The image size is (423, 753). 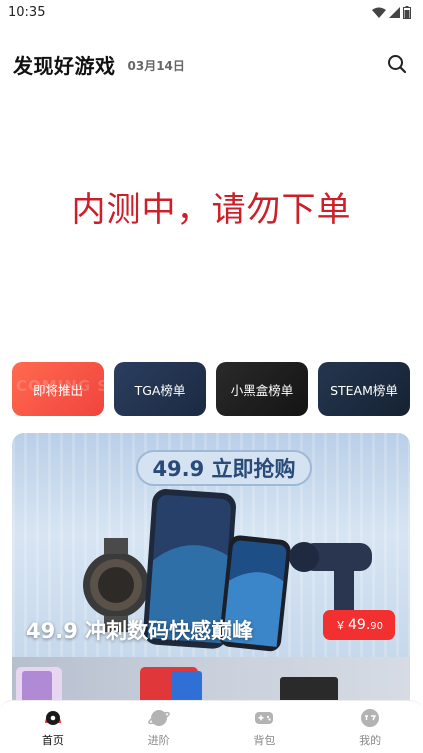 I want to click on price-decimal: 90, so click(x=376, y=626).